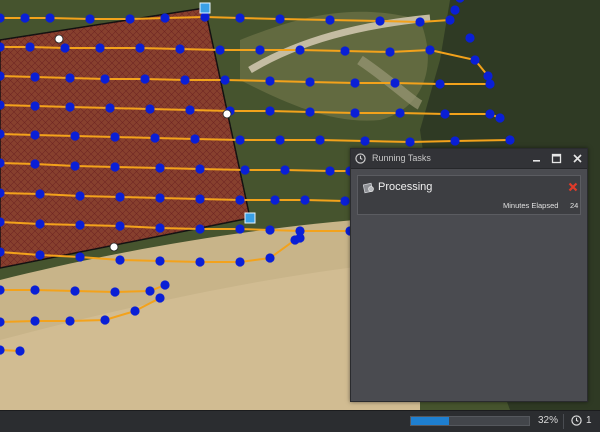  I want to click on clock-icon, so click(576, 420).